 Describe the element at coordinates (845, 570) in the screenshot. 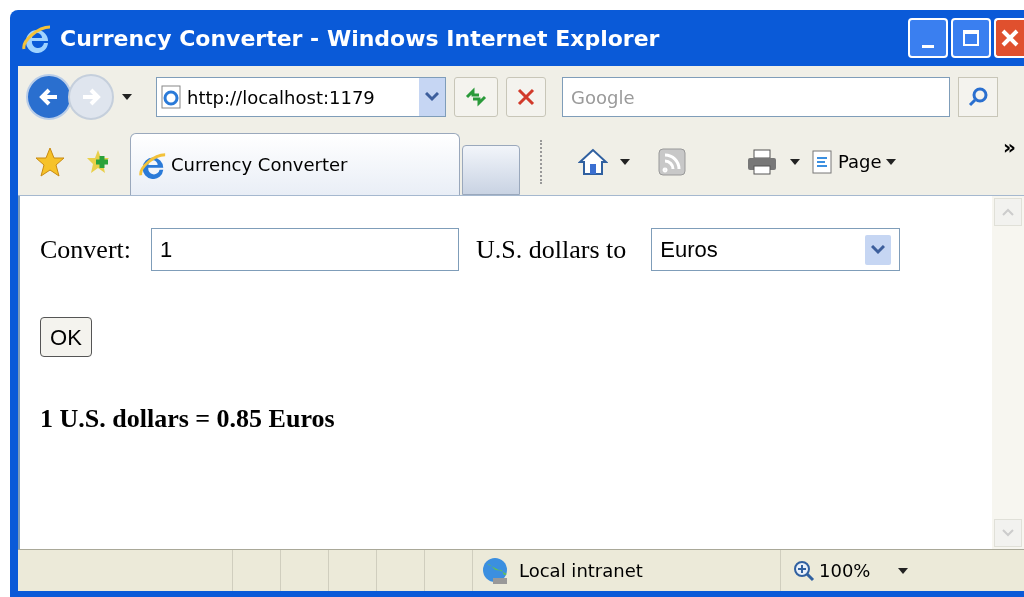

I see `zoom-level: 100%` at that location.